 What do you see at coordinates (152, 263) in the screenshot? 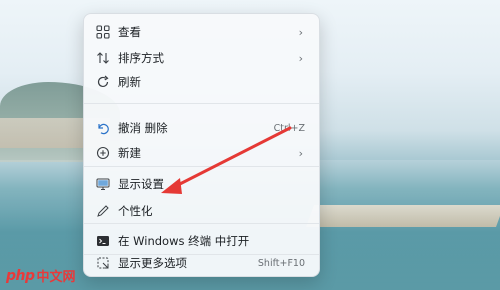
I see `menu-item-label: 显示更多选项` at bounding box center [152, 263].